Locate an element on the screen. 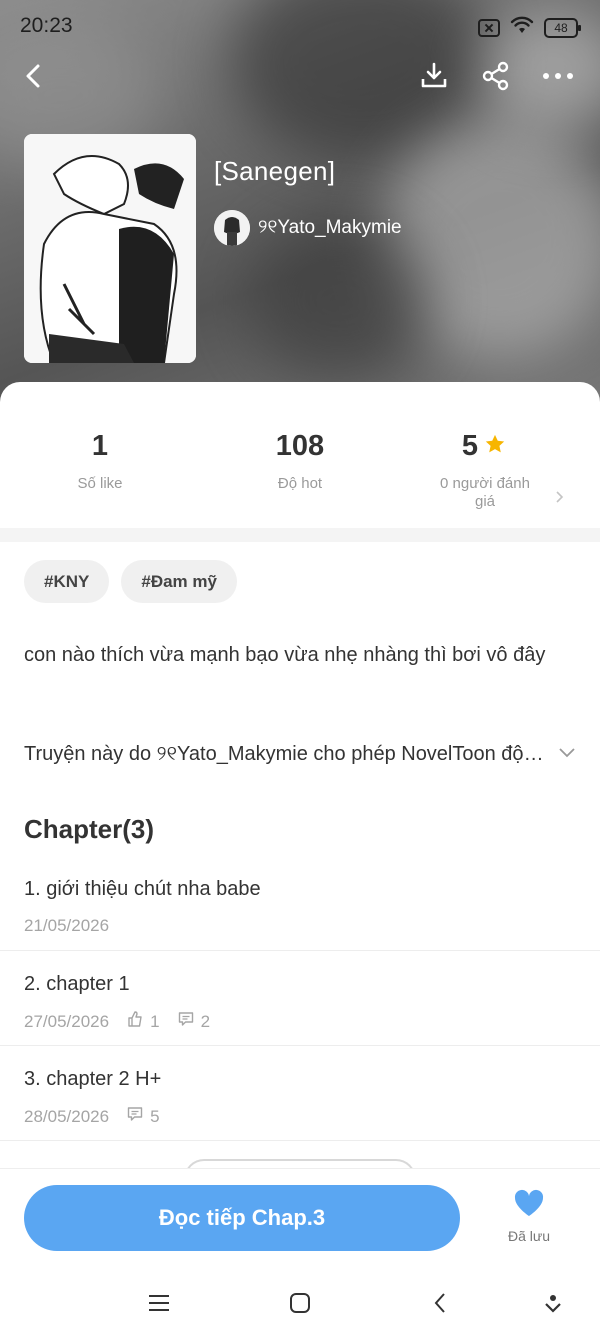  chevron-down-icon is located at coordinates (567, 754).